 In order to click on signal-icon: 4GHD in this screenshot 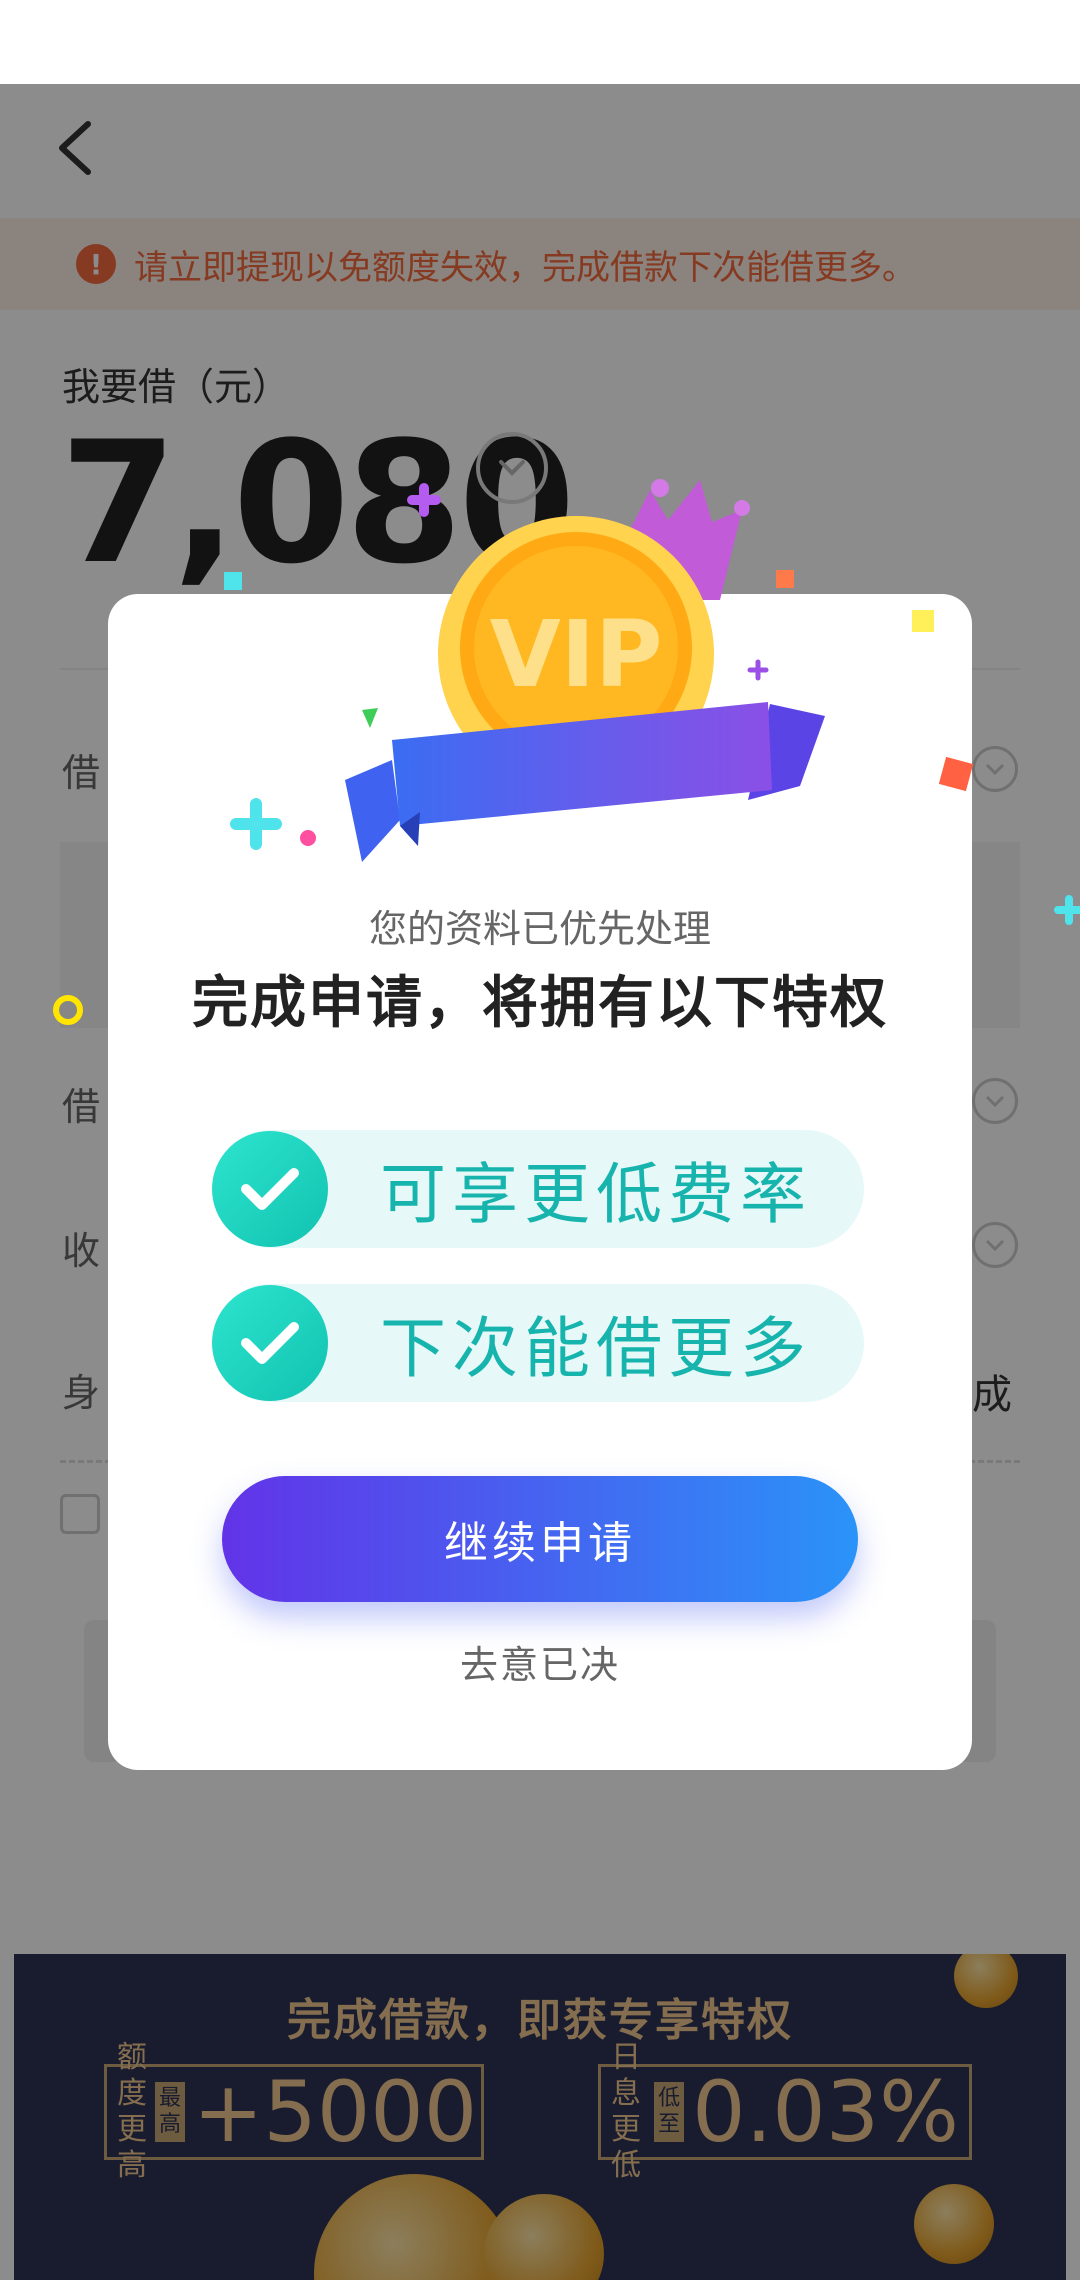, I will do `click(141, 41)`.